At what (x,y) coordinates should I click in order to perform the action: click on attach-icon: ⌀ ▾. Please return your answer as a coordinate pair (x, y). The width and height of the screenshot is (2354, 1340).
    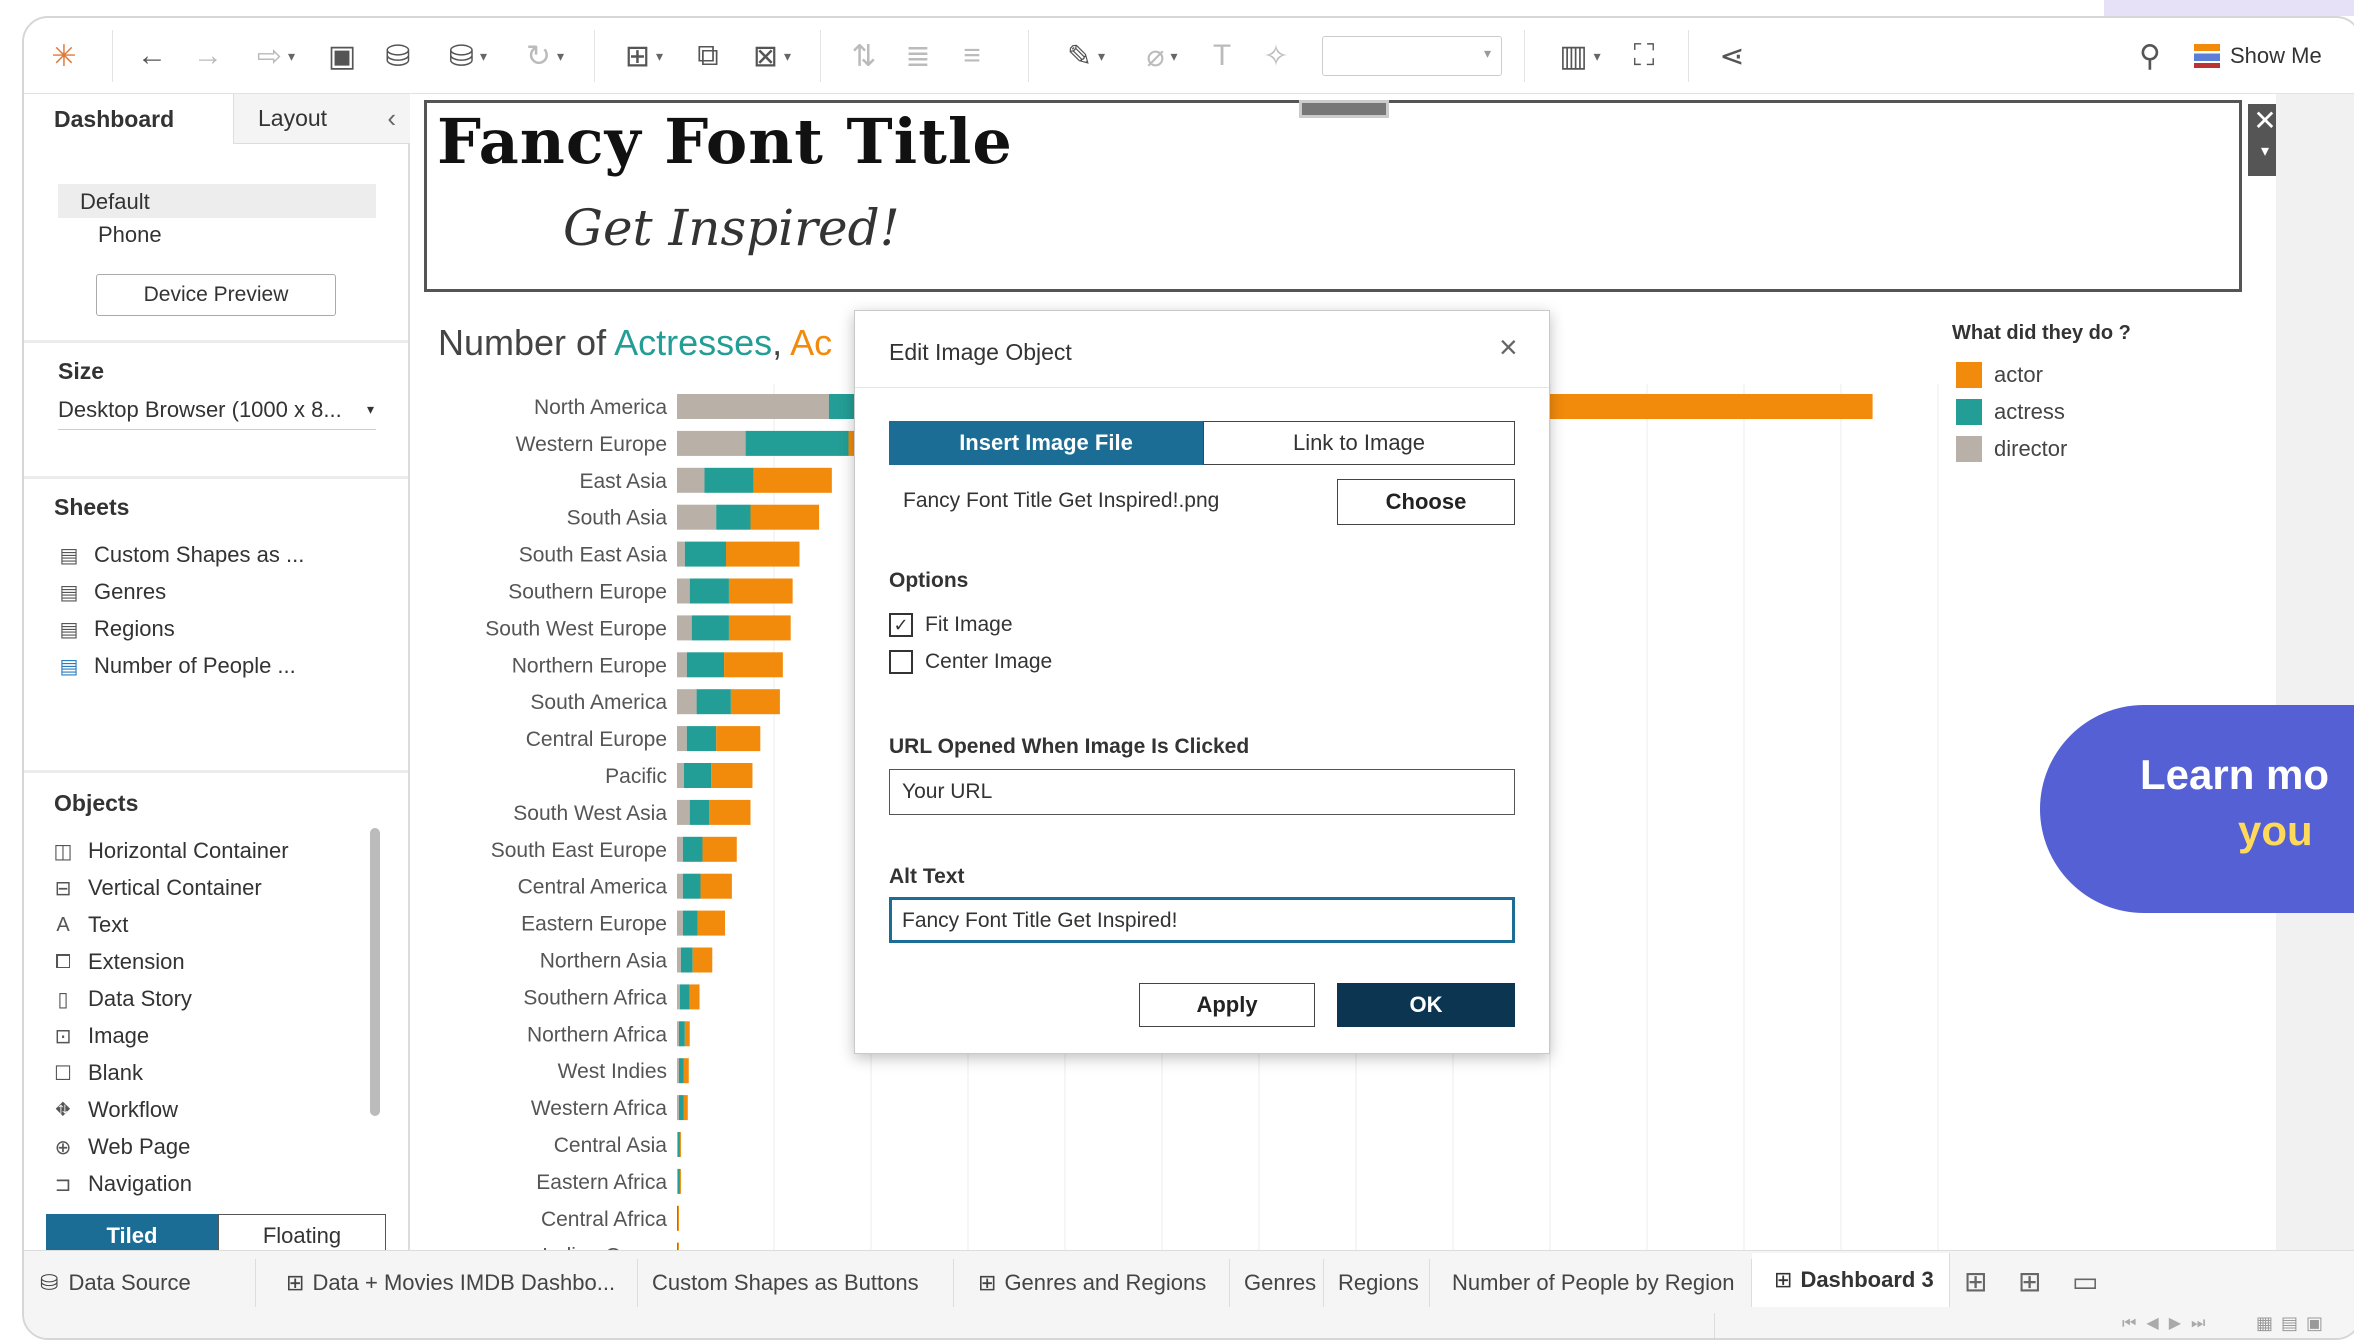
    Looking at the image, I should click on (1162, 56).